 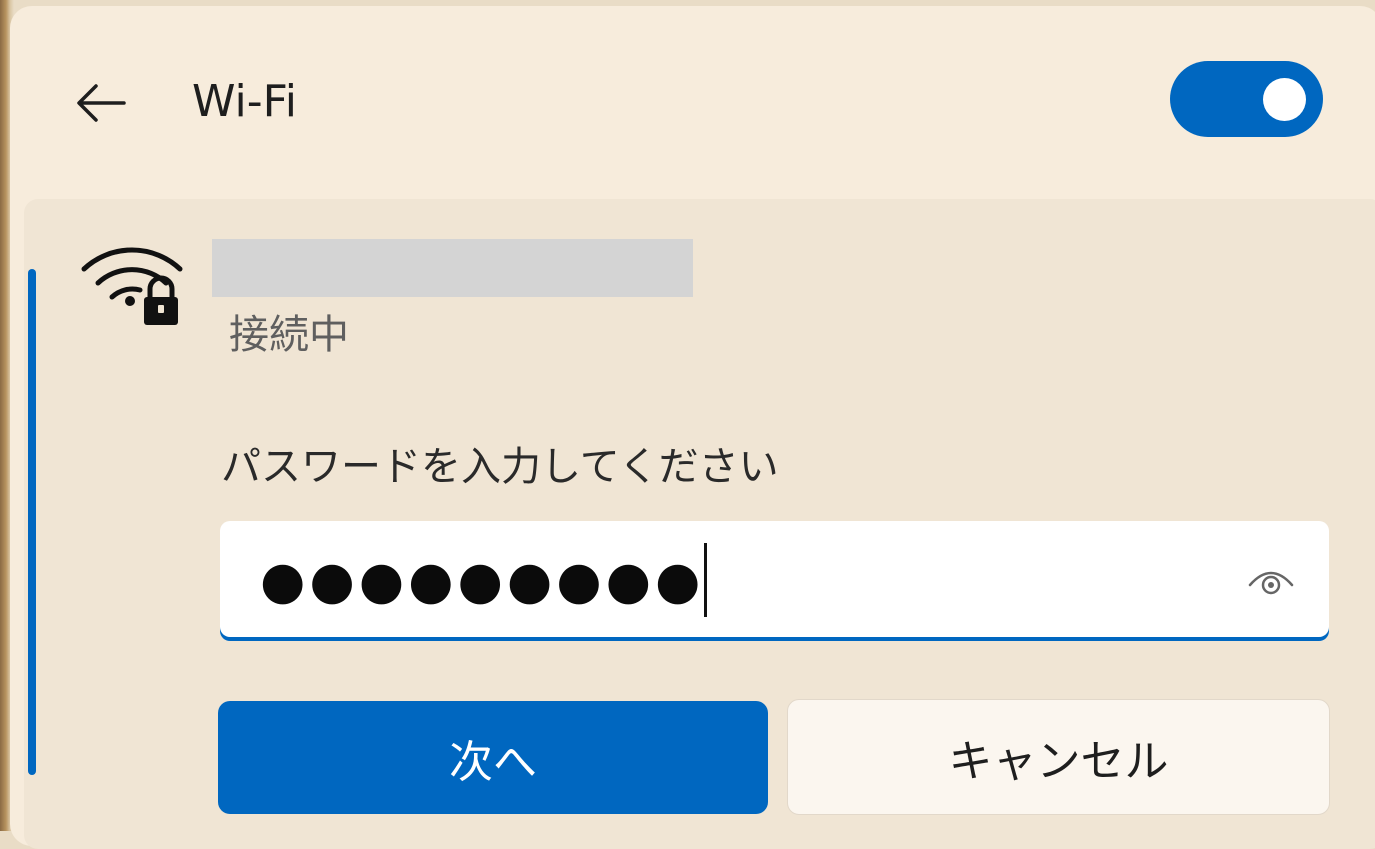 What do you see at coordinates (1246, 99) in the screenshot?
I see `wifi-toggle` at bounding box center [1246, 99].